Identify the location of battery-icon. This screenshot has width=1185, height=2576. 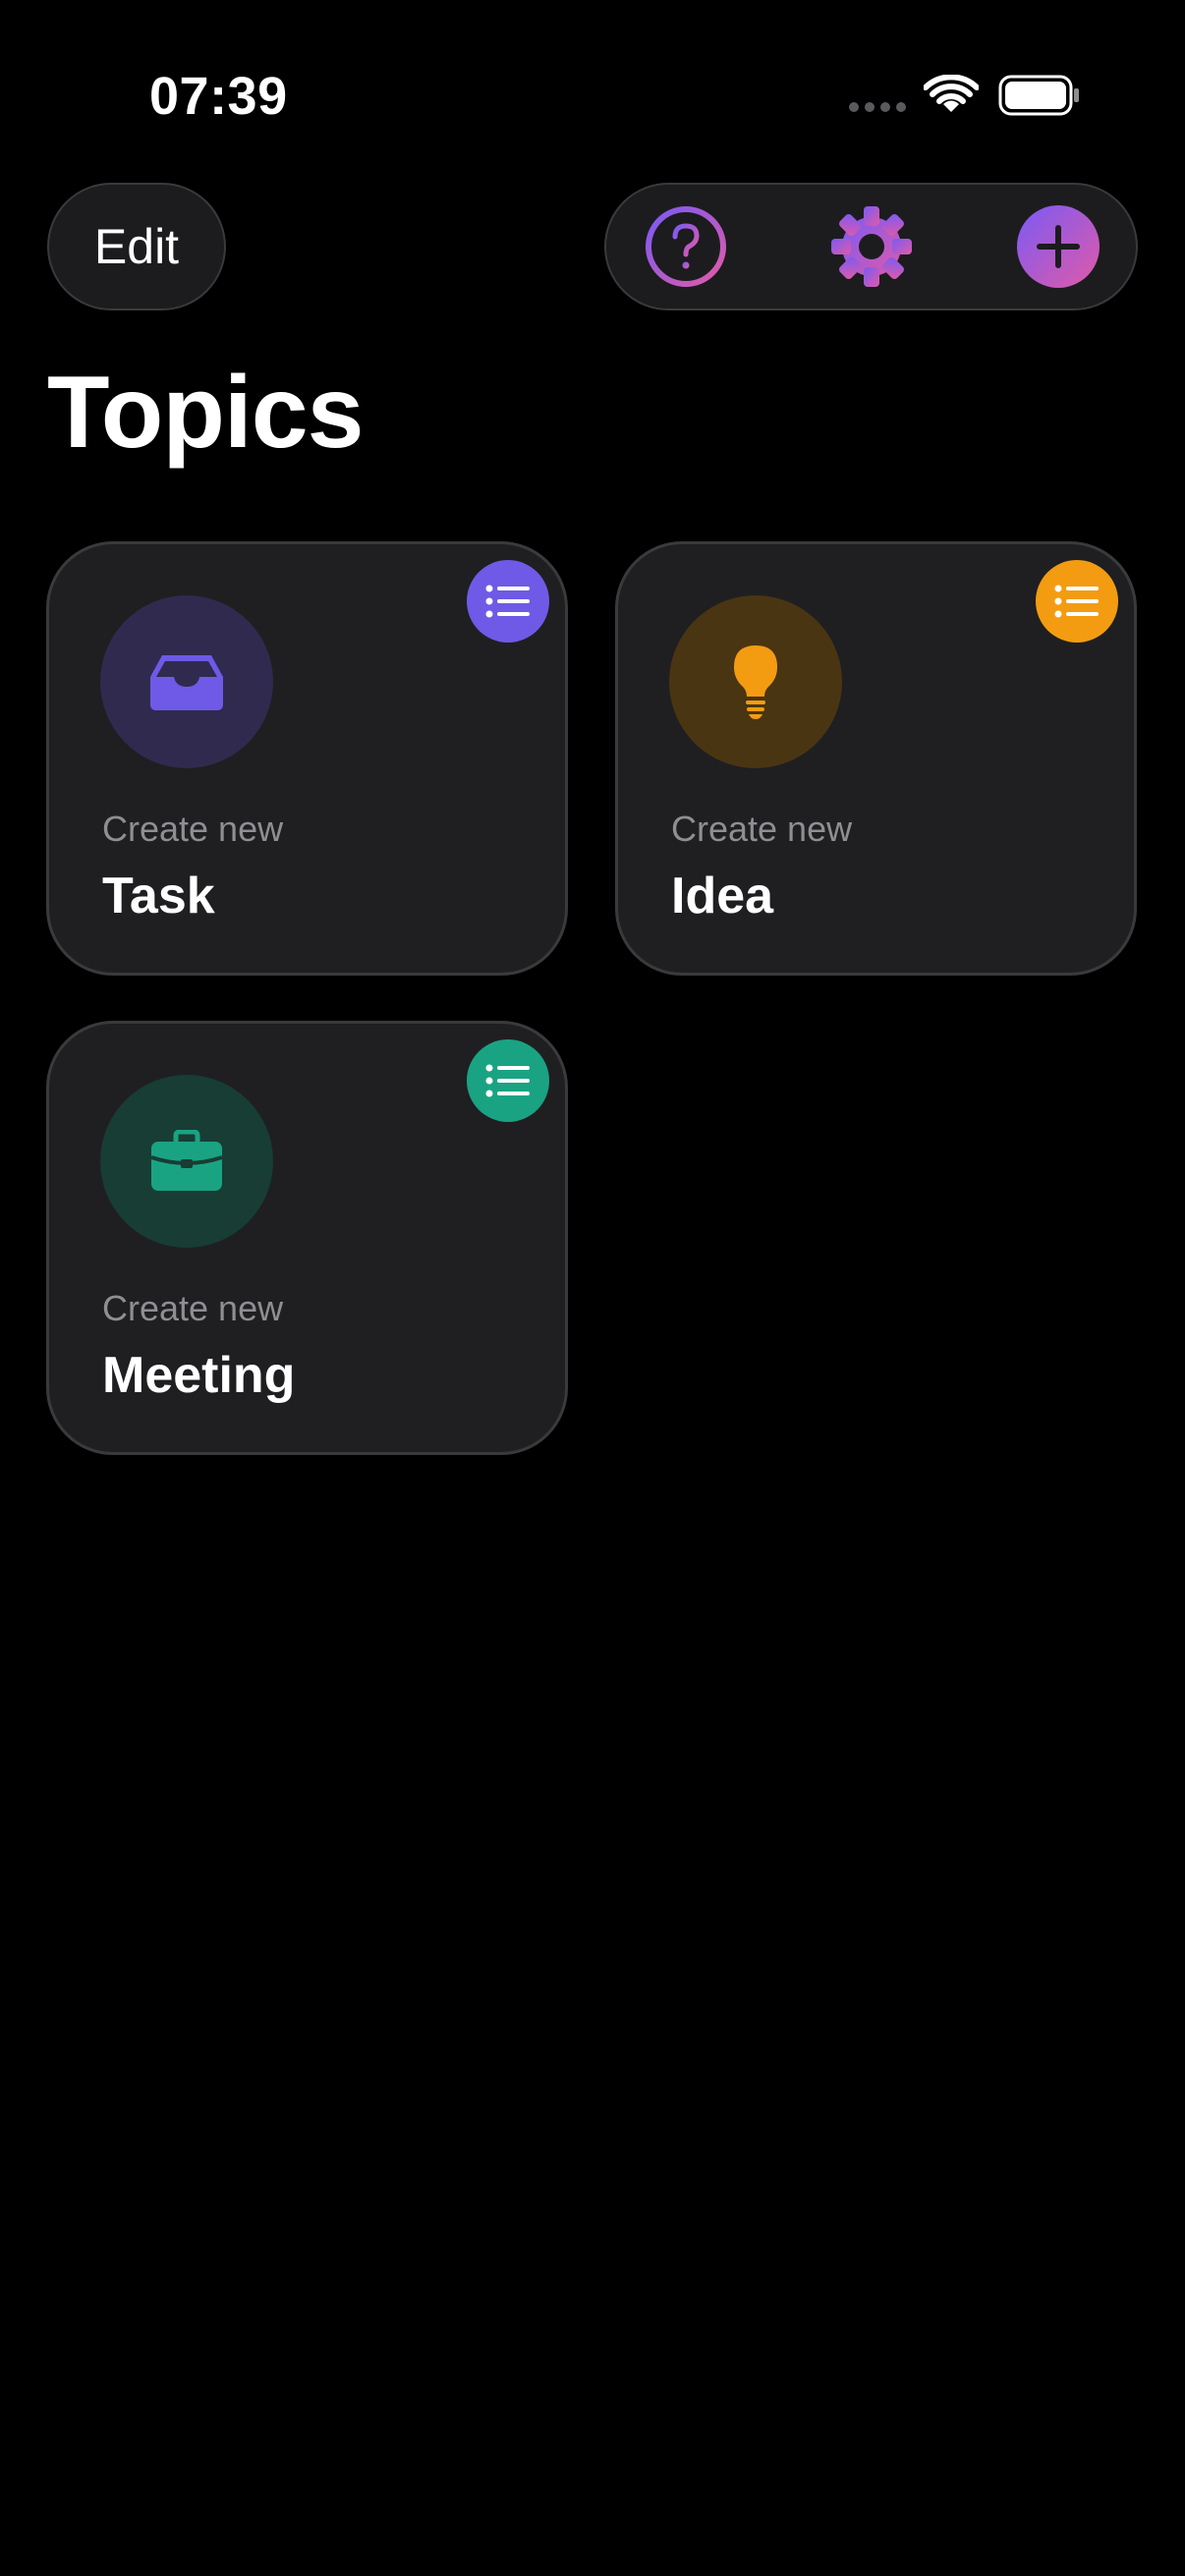
(1038, 95).